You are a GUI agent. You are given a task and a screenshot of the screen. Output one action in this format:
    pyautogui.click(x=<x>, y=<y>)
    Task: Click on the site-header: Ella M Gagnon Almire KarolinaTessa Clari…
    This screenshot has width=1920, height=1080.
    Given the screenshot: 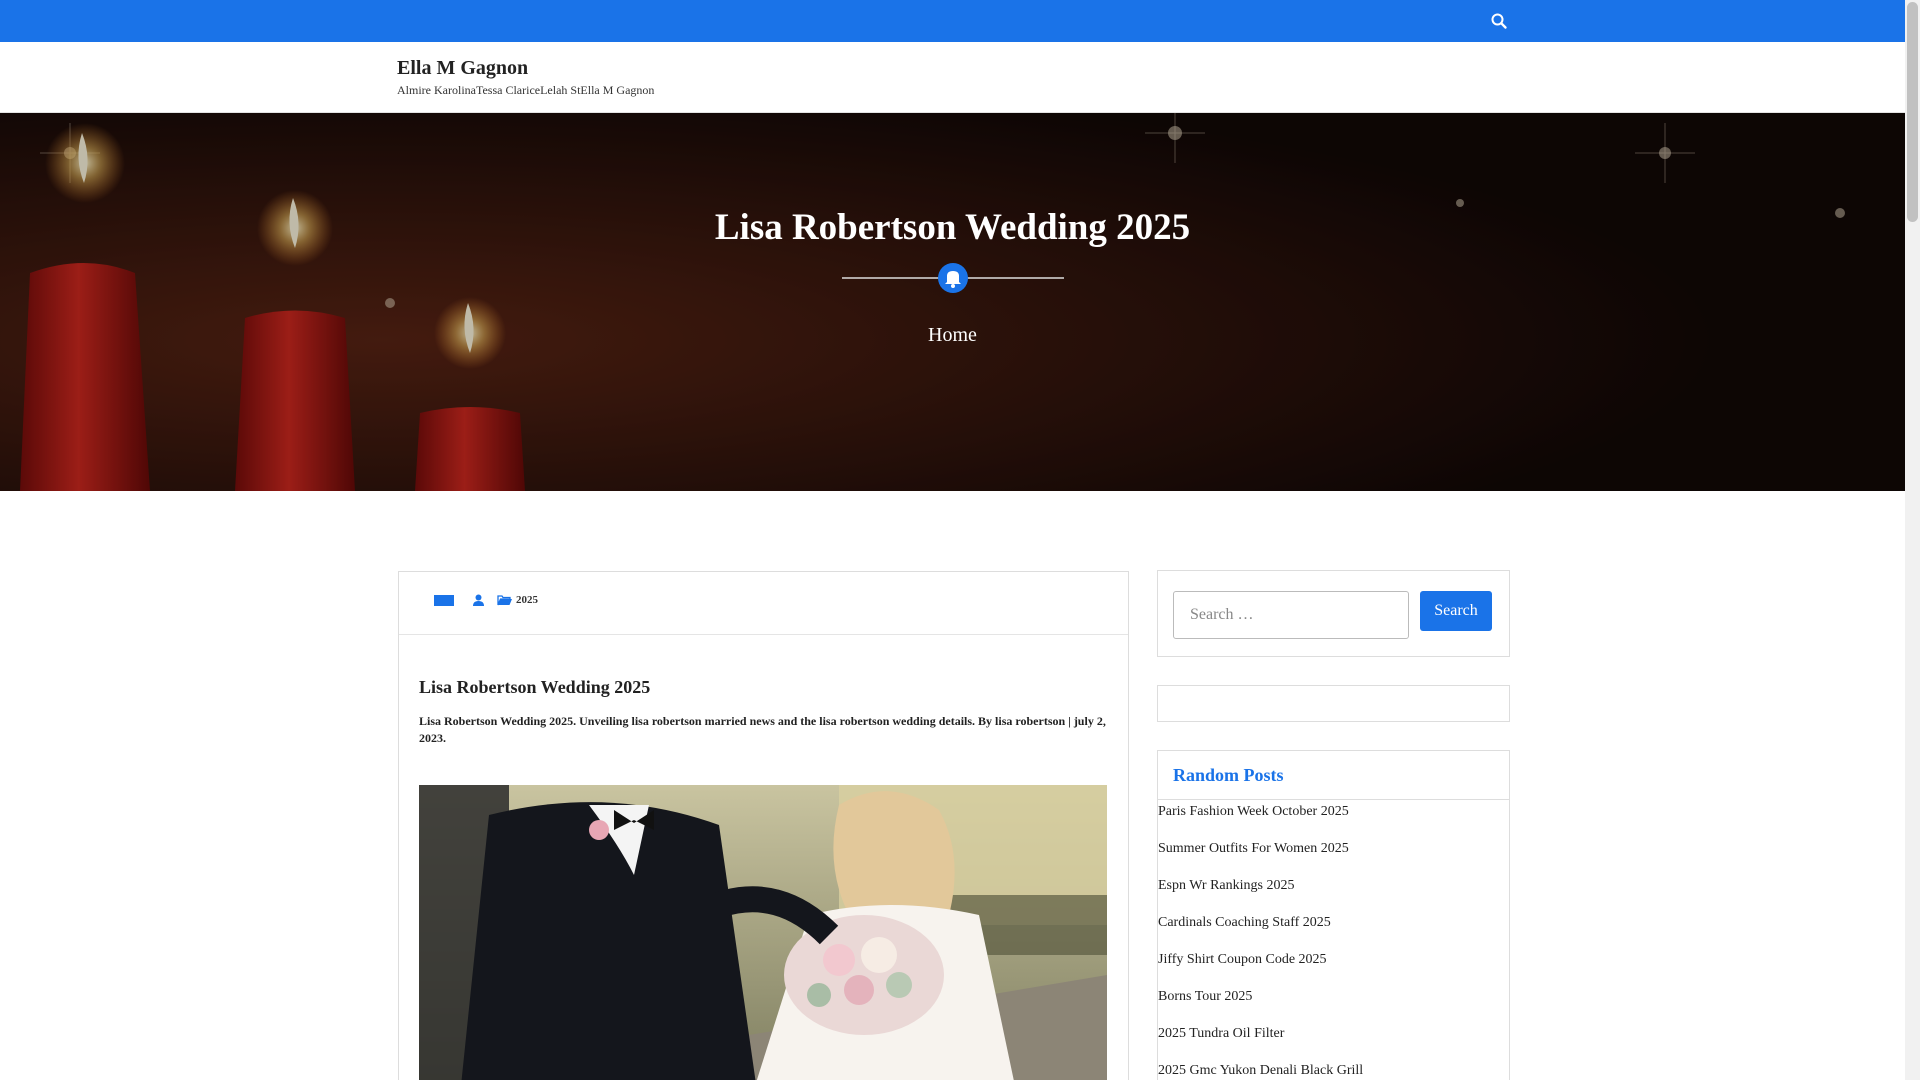 What is the action you would take?
    pyautogui.click(x=952, y=77)
    